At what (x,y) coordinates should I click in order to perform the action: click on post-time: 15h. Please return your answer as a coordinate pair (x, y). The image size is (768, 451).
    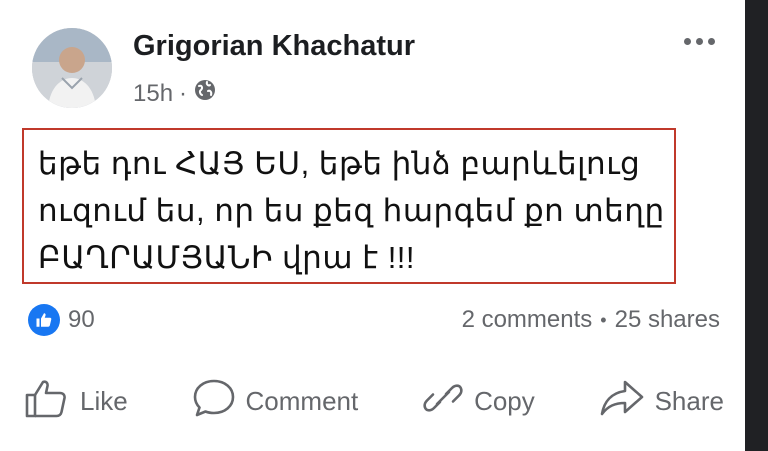
    Looking at the image, I should click on (153, 94).